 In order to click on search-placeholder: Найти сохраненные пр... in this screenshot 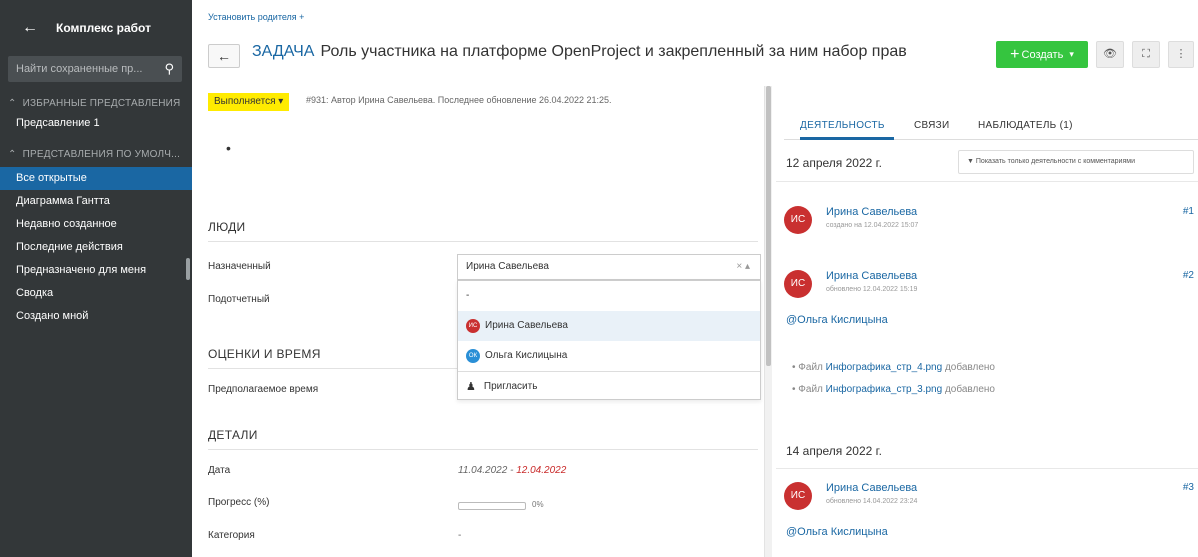, I will do `click(79, 69)`.